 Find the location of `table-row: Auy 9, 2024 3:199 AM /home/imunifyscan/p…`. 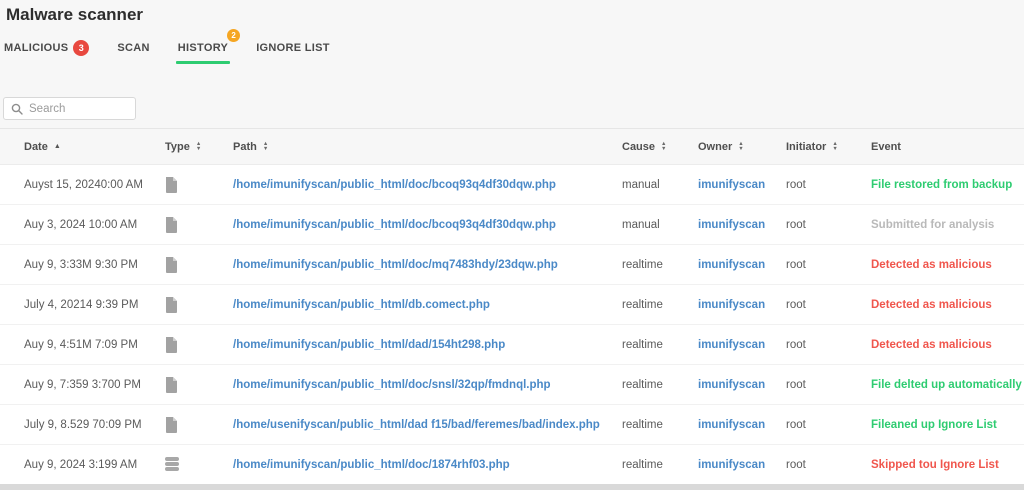

table-row: Auy 9, 2024 3:199 AM /home/imunifyscan/p… is located at coordinates (512, 465).